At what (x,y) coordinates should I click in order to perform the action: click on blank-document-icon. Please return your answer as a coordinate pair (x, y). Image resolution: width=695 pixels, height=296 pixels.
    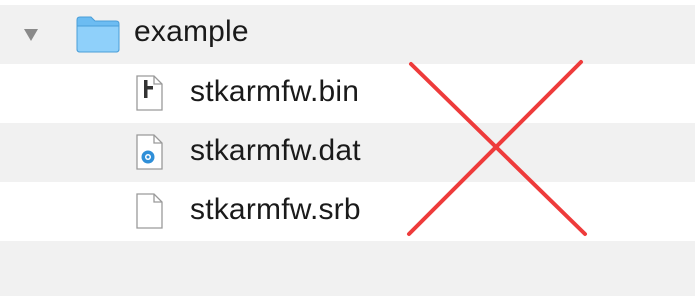
    Looking at the image, I should click on (149, 211).